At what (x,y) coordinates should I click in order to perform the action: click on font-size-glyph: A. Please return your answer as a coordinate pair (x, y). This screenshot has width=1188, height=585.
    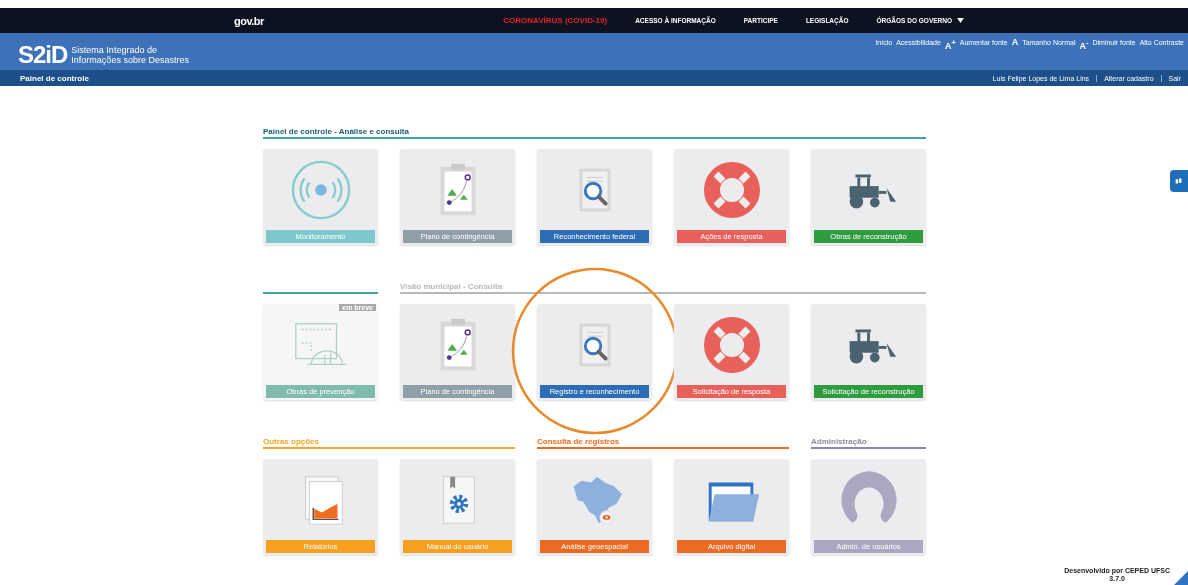
    Looking at the image, I should click on (1015, 42).